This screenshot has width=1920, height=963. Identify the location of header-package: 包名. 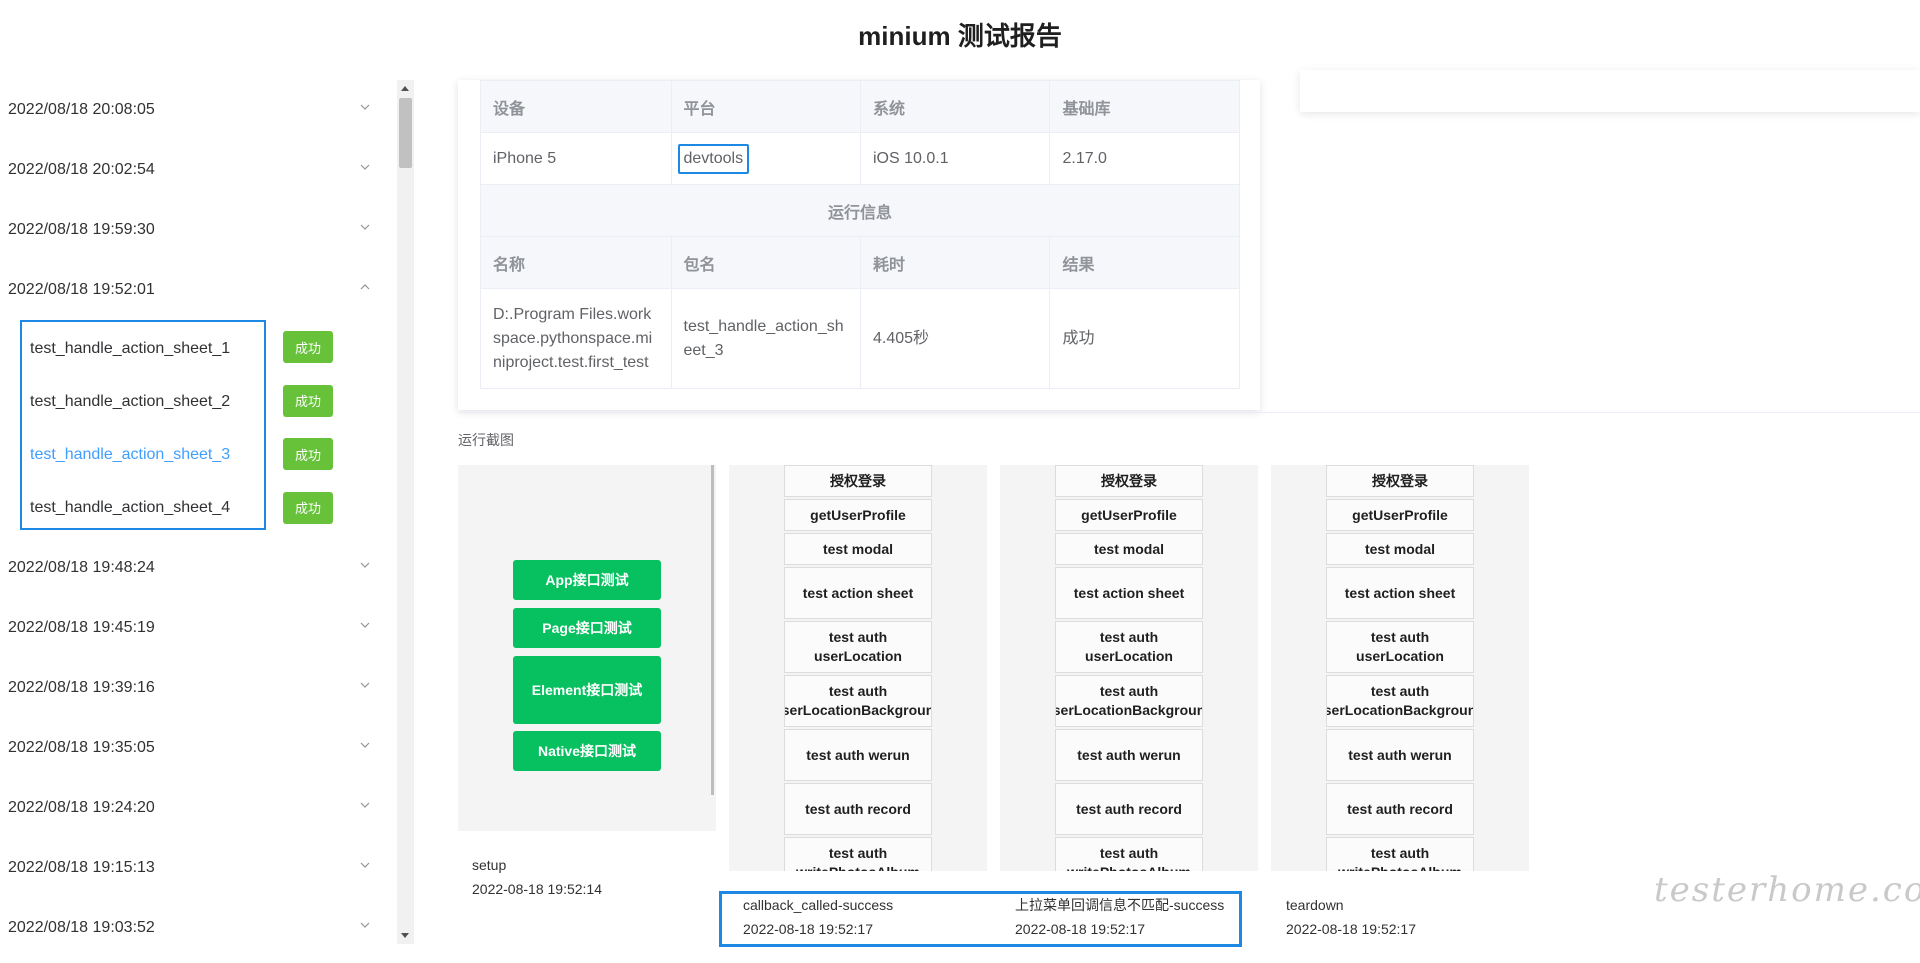
(765, 262).